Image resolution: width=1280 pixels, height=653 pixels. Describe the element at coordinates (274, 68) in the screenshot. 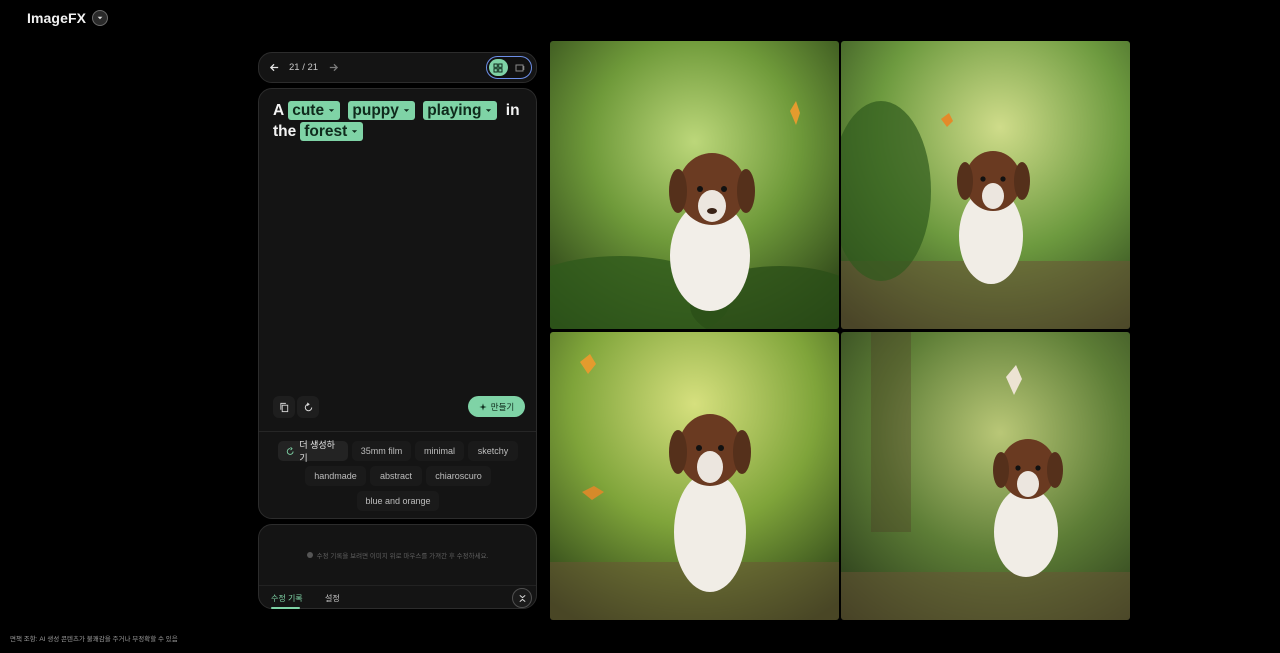

I see `prev-arrow-icon` at that location.